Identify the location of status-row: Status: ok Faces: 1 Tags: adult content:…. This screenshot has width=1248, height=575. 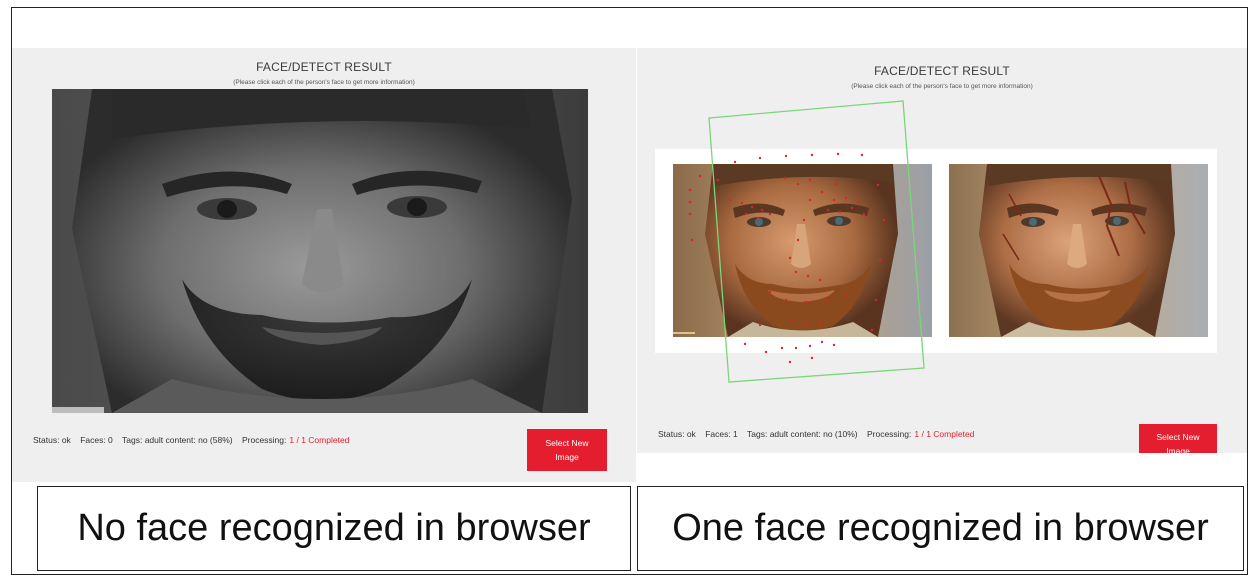
(816, 434).